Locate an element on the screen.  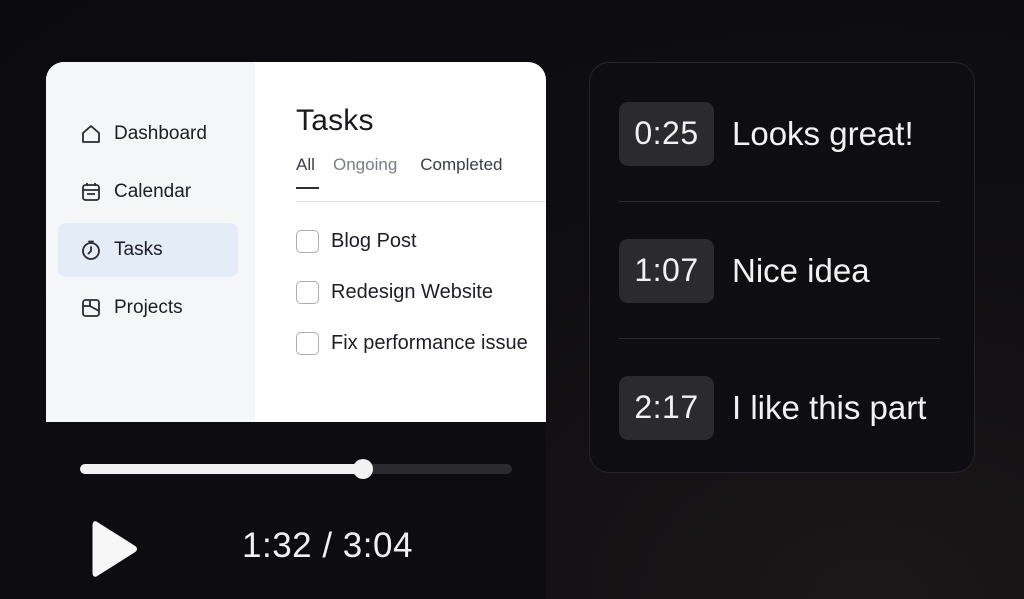
progress-bar is located at coordinates (296, 469).